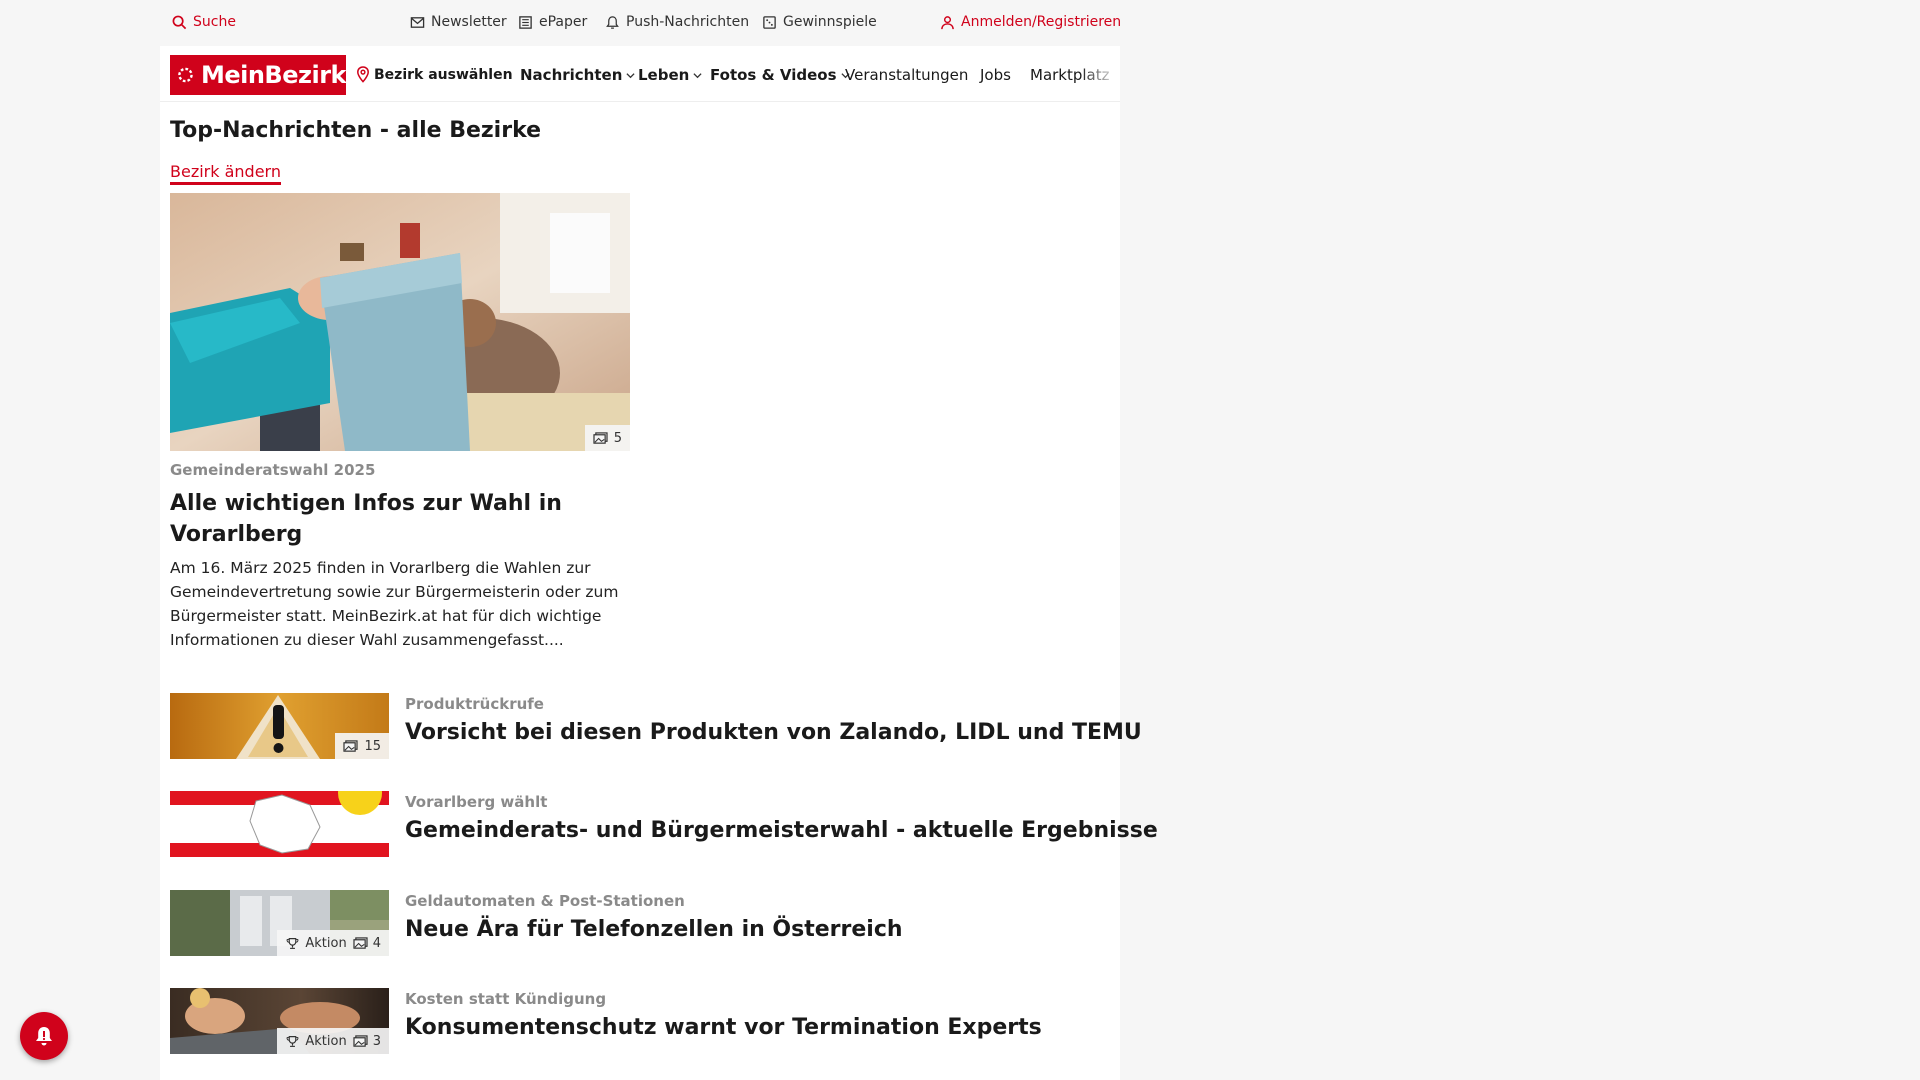  I want to click on search-icon, so click(179, 22).